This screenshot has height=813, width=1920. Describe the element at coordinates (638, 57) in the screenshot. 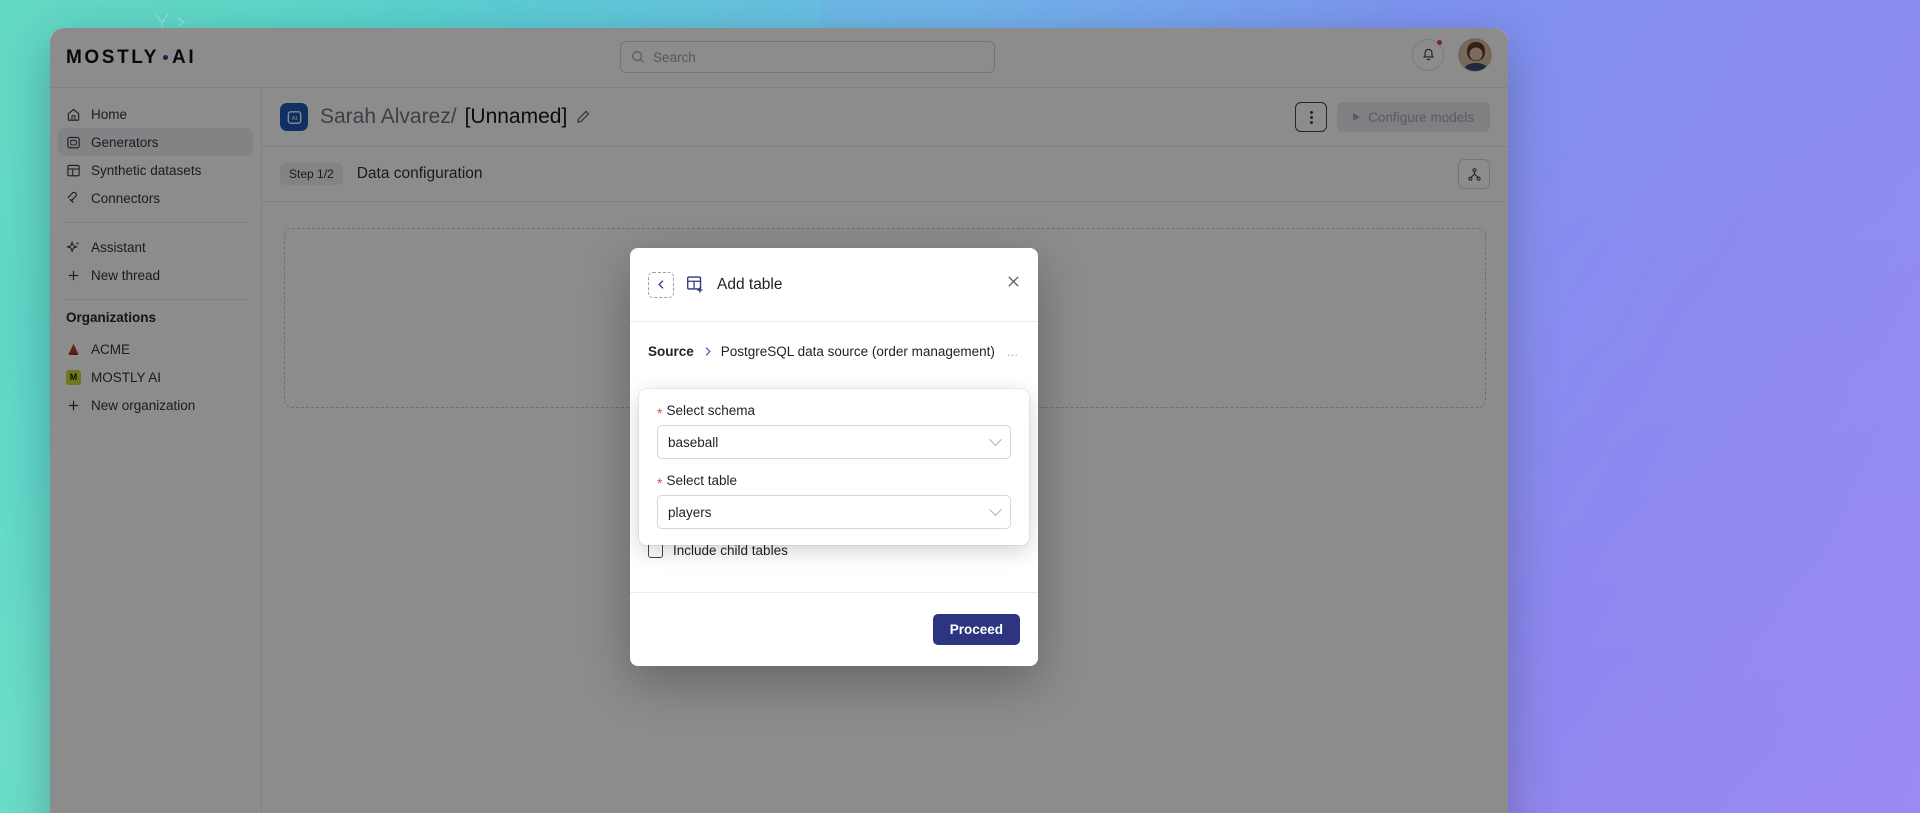

I see `search-icon` at that location.